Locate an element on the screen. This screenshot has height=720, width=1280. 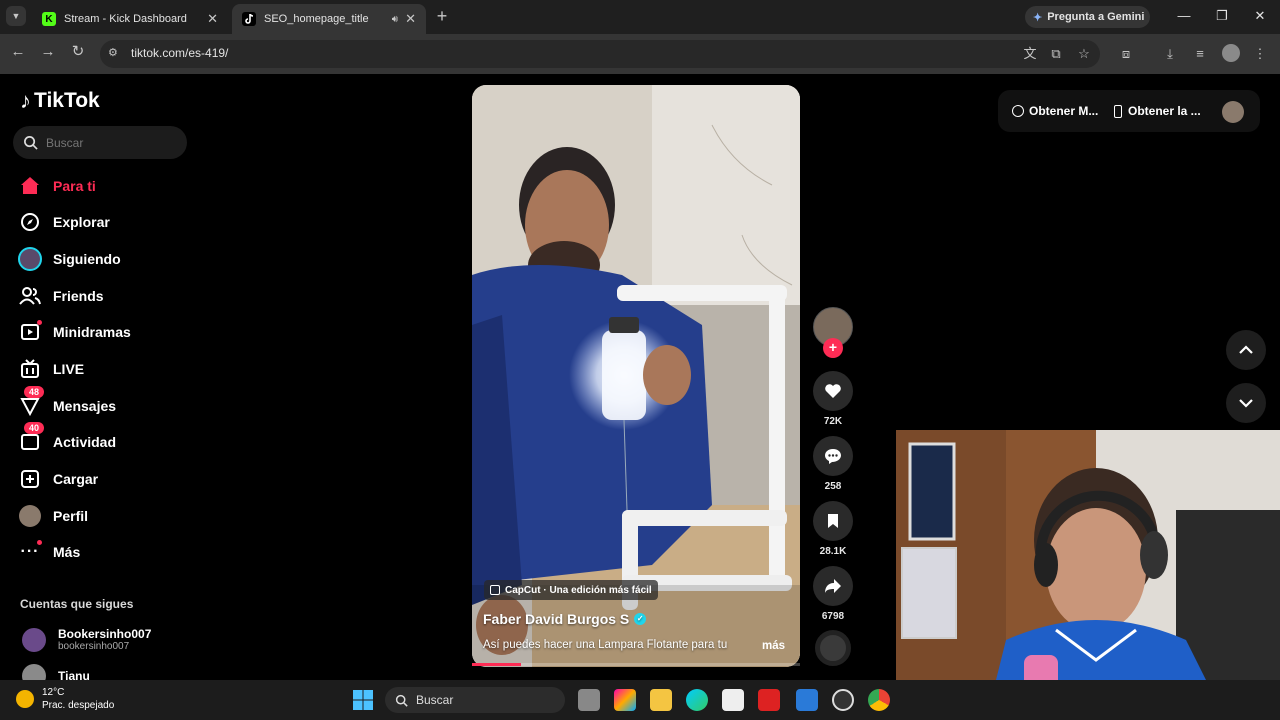
mail-icon is located at coordinates (807, 700).